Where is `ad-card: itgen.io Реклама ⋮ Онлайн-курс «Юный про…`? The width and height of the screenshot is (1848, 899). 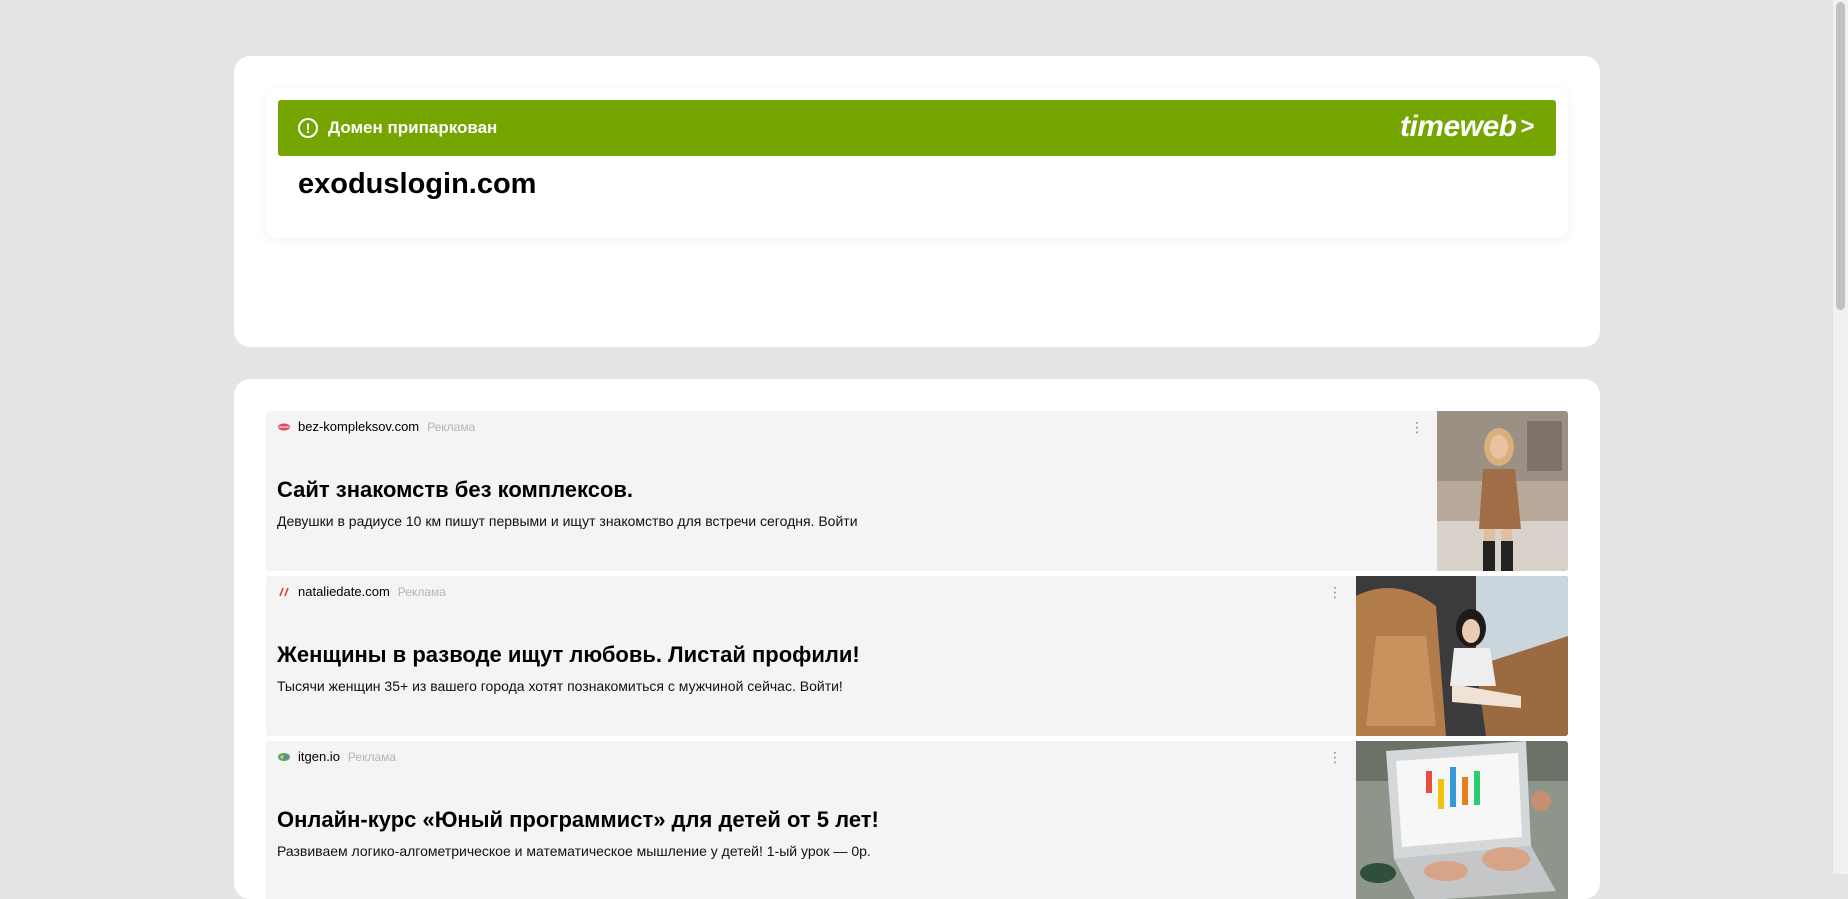
ad-card: itgen.io Реклама ⋮ Онлайн-курс «Юный про… is located at coordinates (917, 820).